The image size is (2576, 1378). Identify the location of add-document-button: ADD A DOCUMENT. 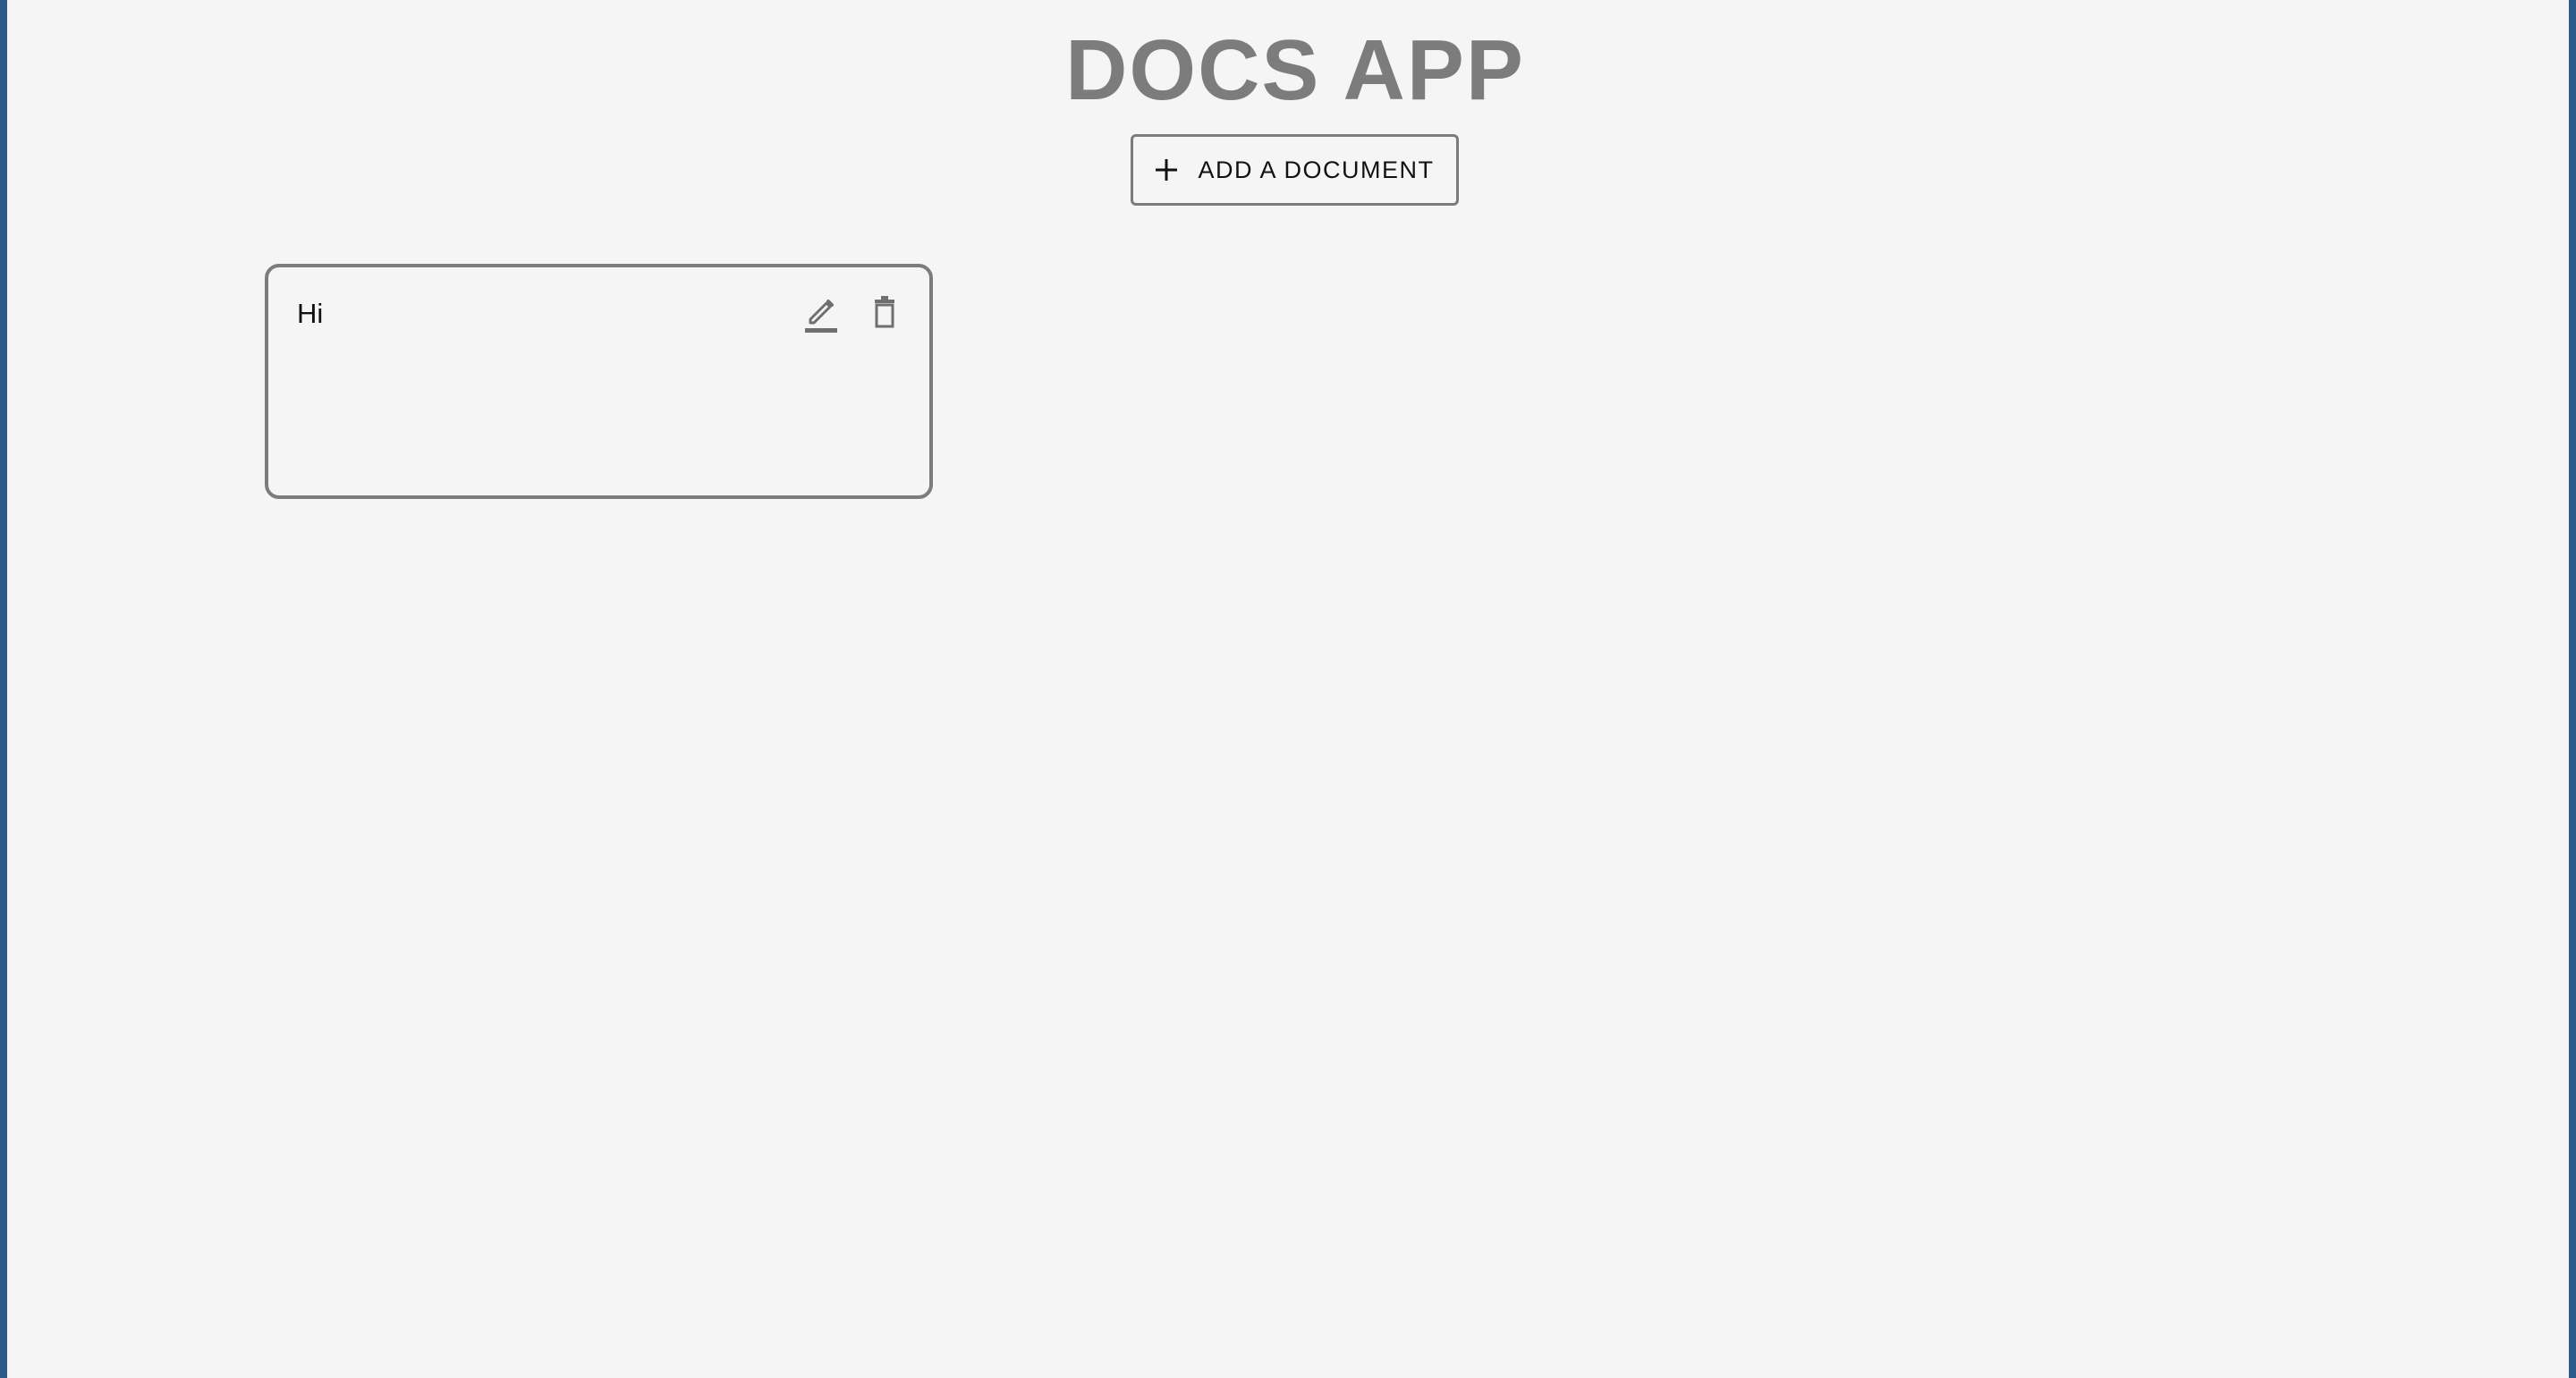
(1295, 170).